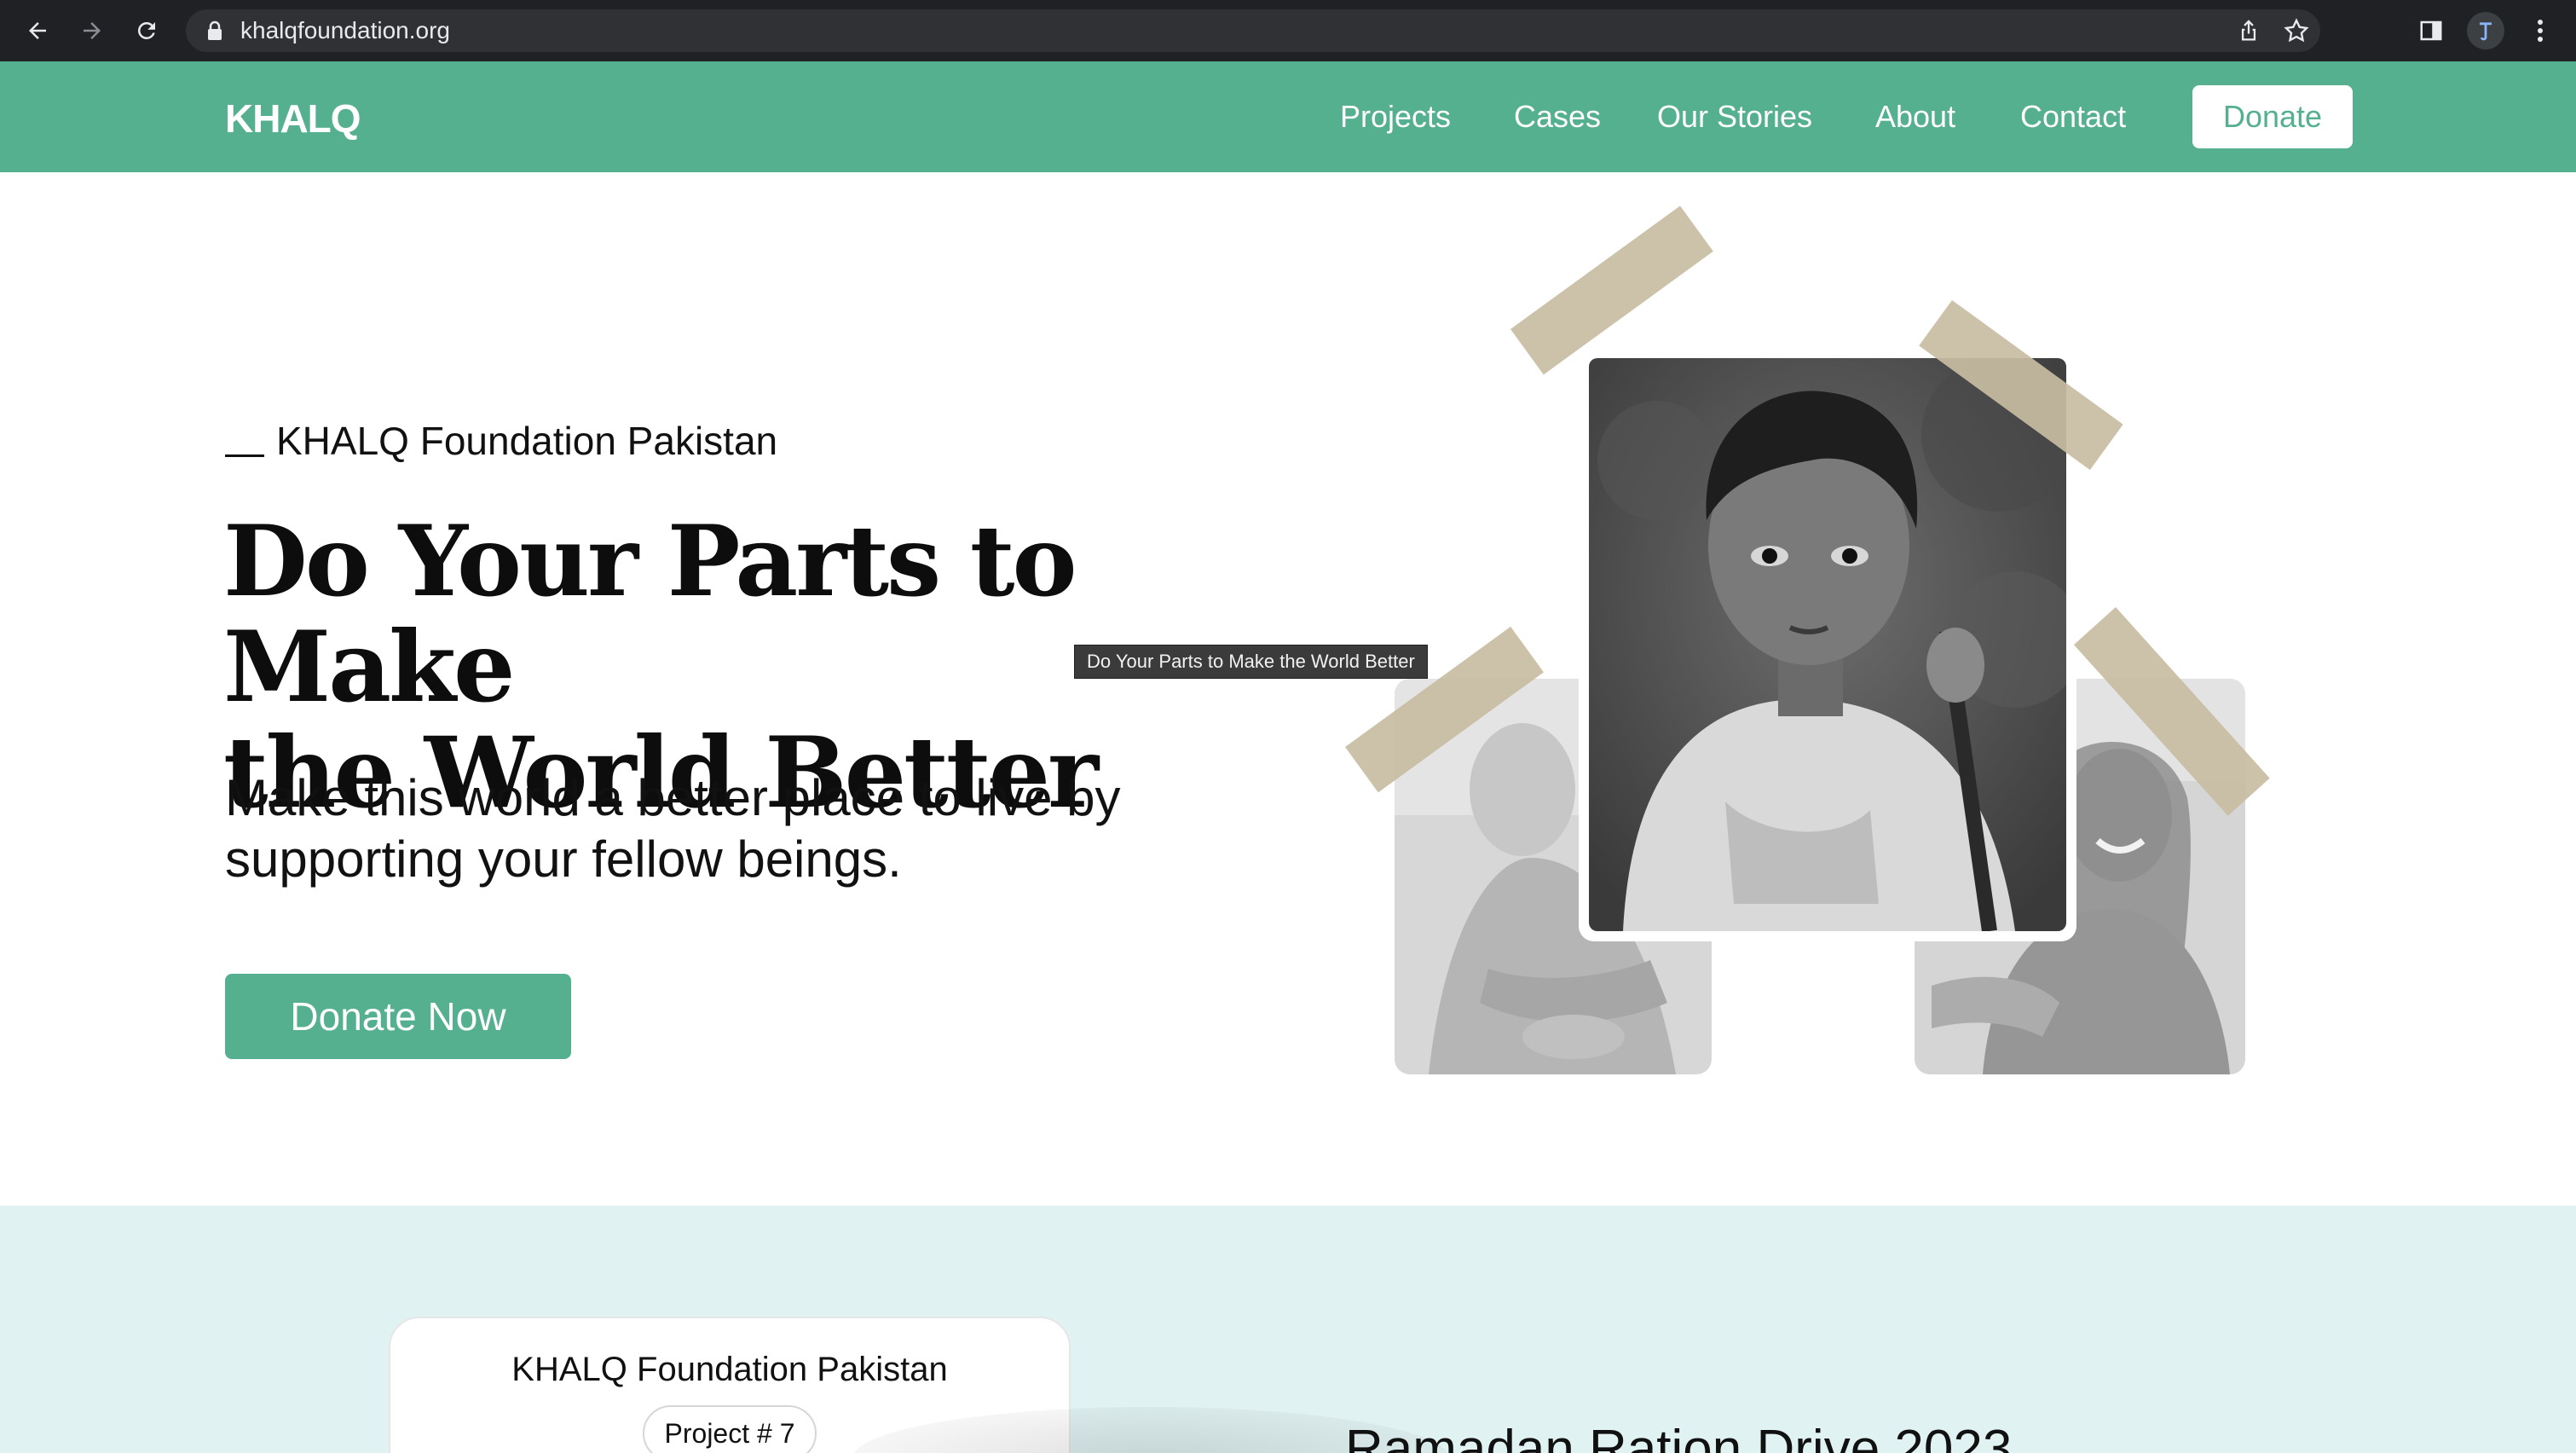  I want to click on donate-now-button: Donate Now, so click(398, 1016).